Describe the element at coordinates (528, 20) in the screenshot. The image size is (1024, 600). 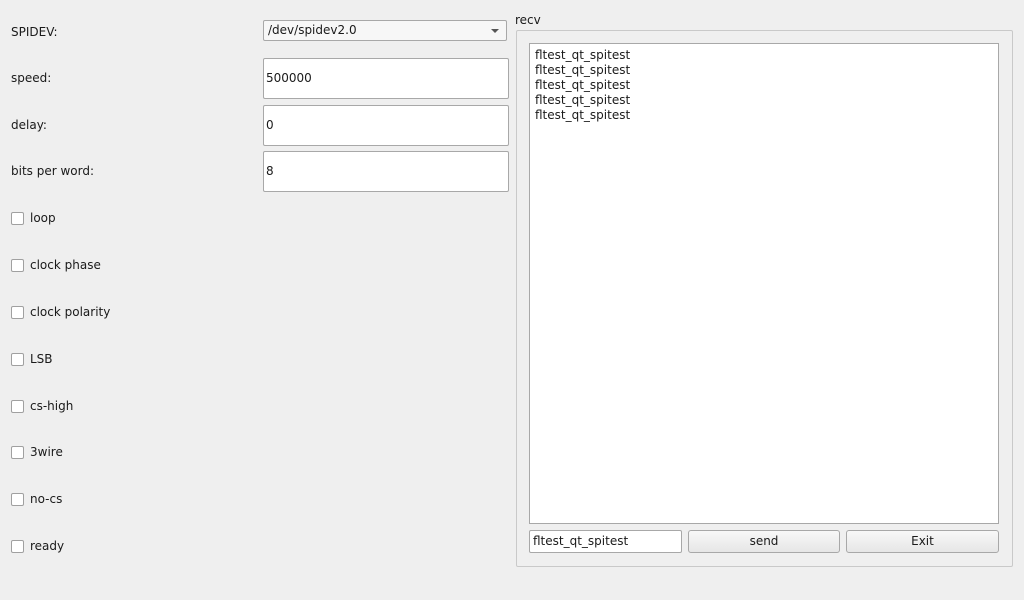
I see `recv-group-title: recv` at that location.